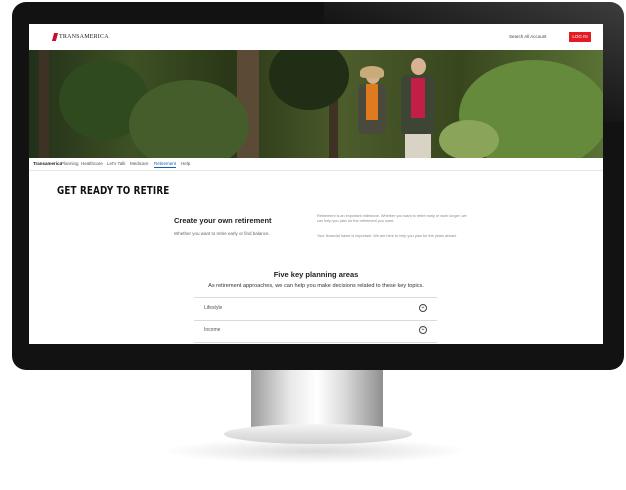  Describe the element at coordinates (213, 308) in the screenshot. I see `accordion-label: Lifestyle` at that location.